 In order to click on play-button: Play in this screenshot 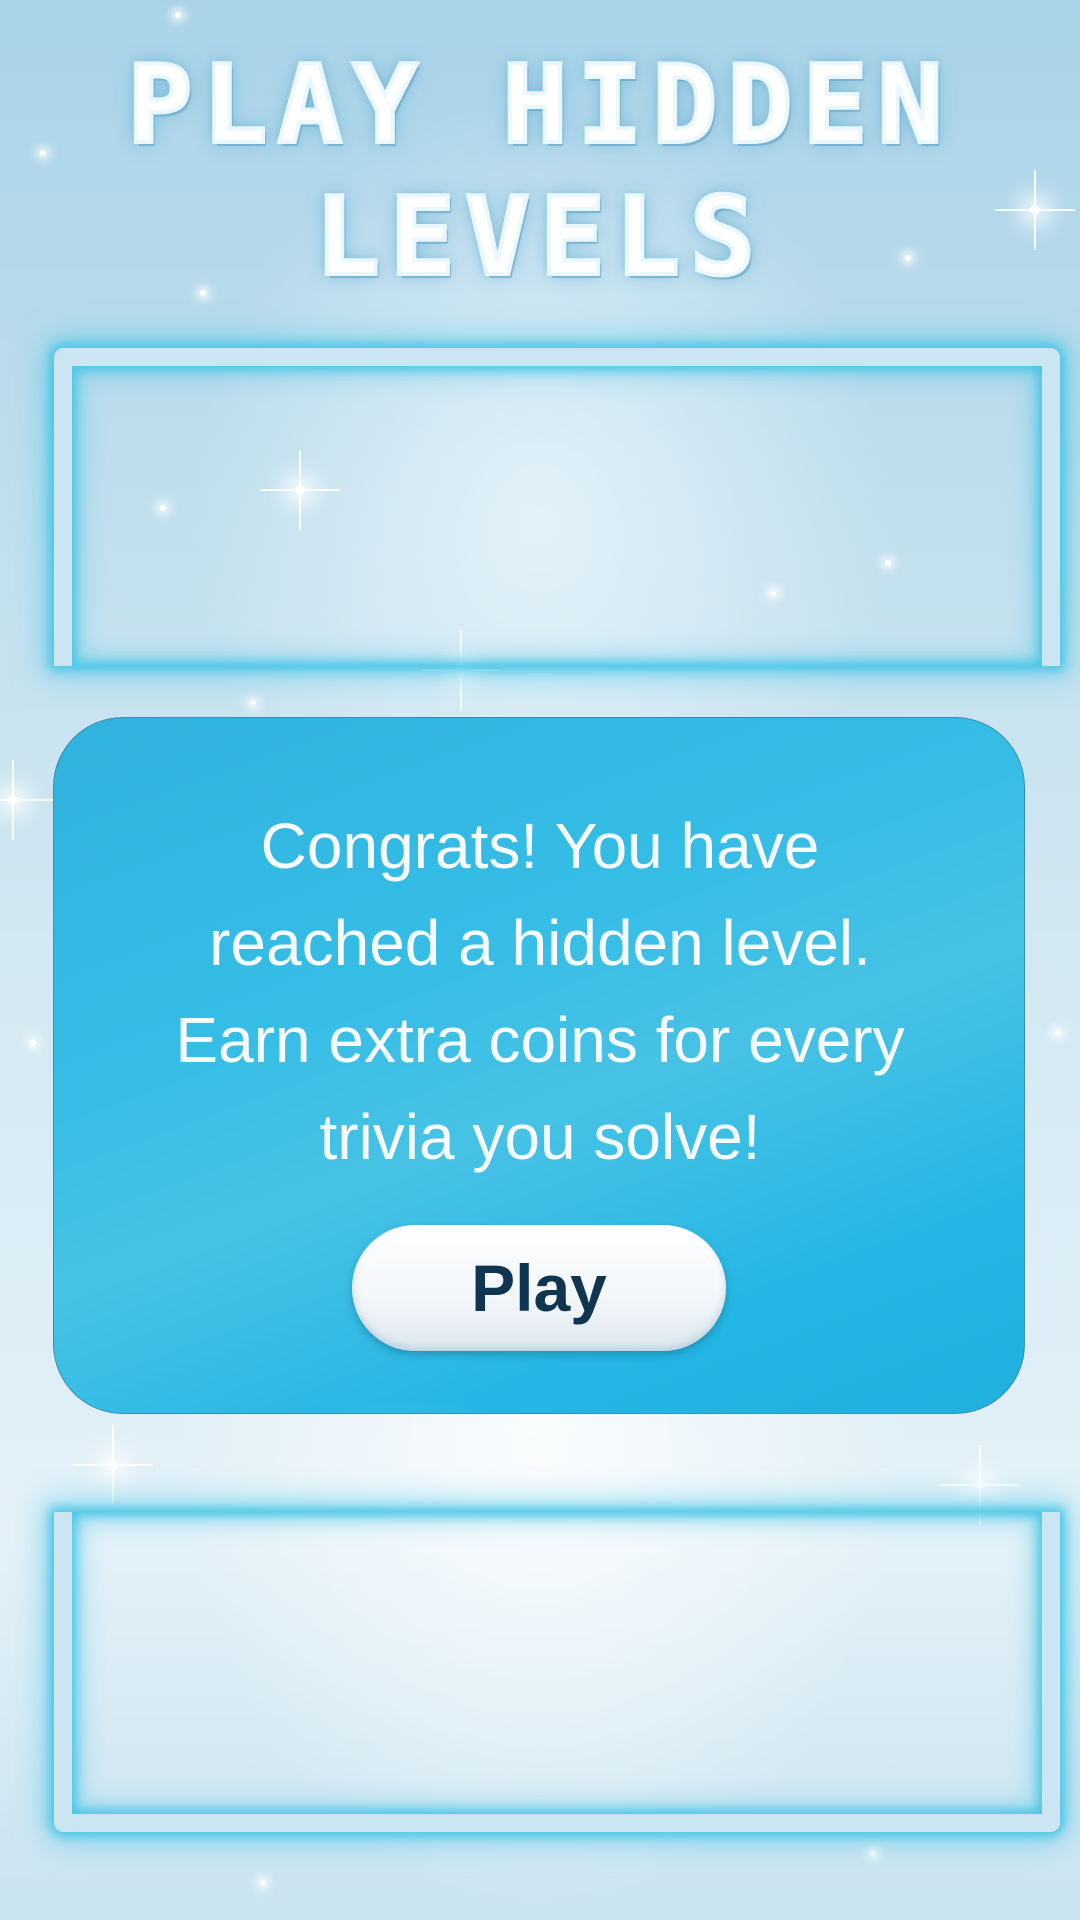, I will do `click(539, 1288)`.